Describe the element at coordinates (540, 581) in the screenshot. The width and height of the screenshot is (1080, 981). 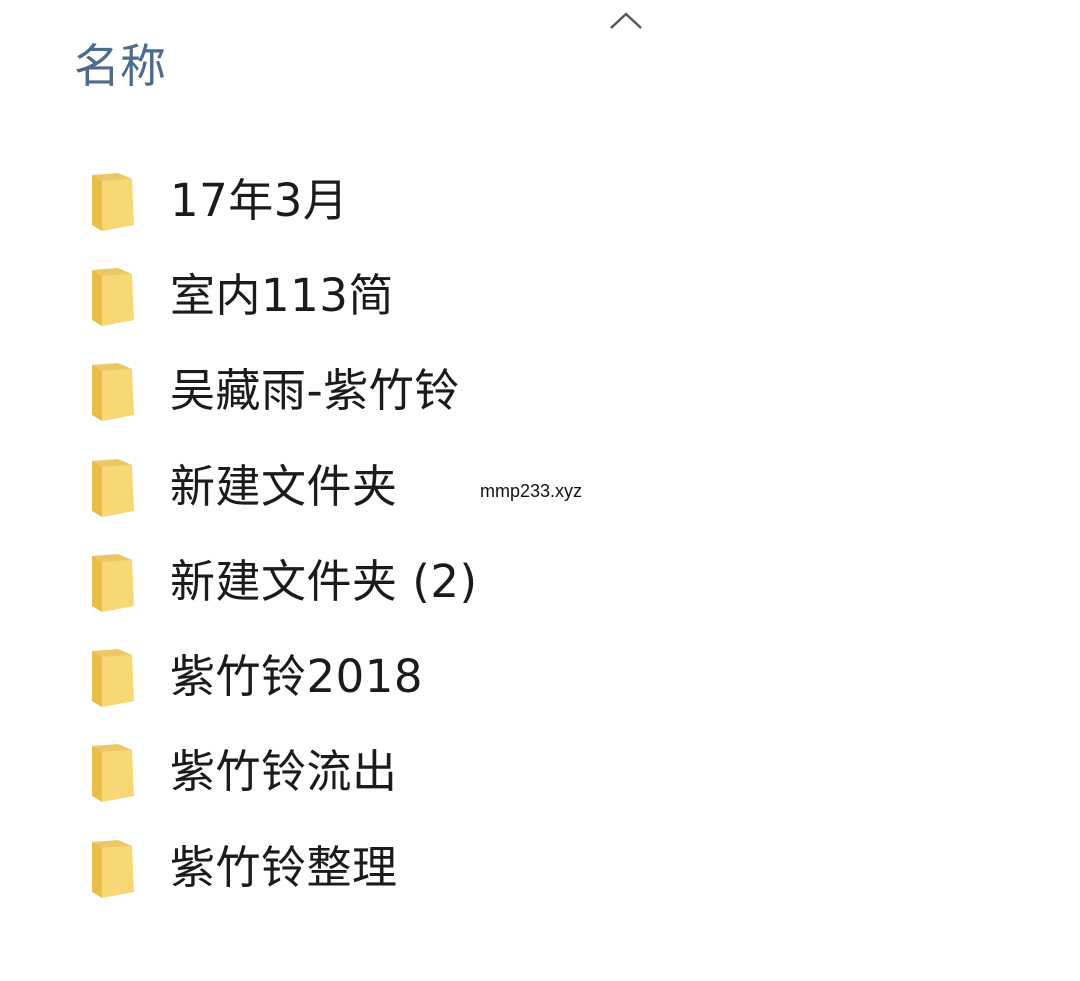
I see `list-item-folder: 新建文件夹 (2)` at that location.